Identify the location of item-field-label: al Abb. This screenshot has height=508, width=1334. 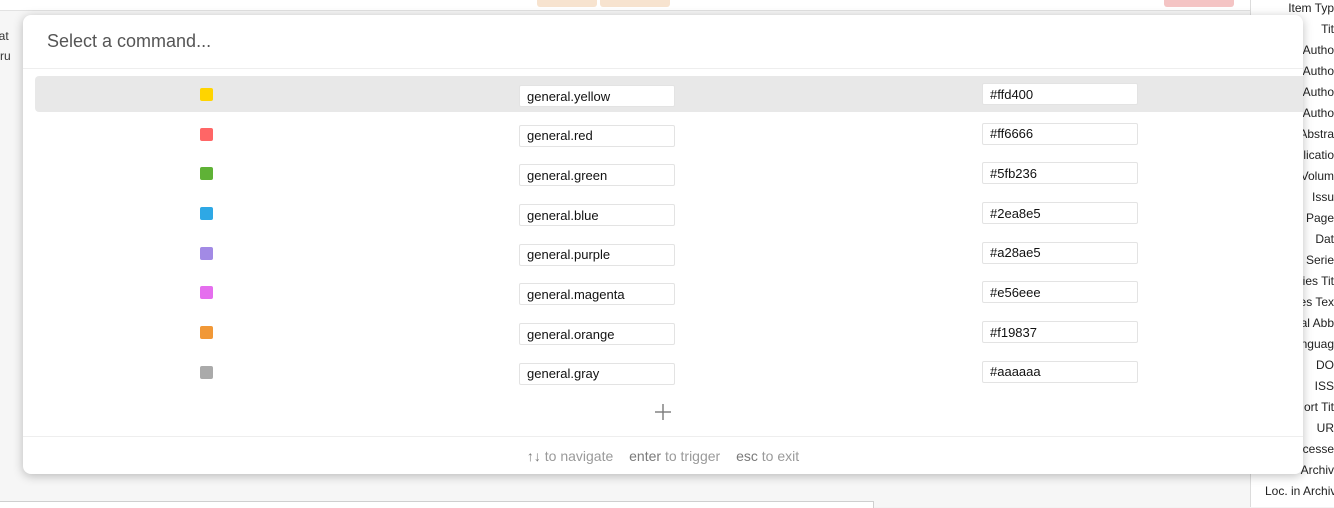
(1317, 323).